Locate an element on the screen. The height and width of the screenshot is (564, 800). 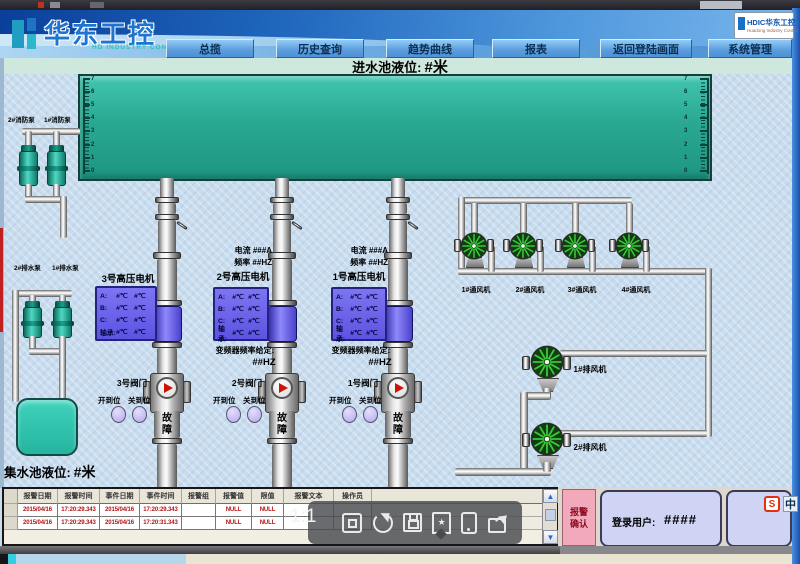
fault-label: 故障 is located at coordinates (167, 424).